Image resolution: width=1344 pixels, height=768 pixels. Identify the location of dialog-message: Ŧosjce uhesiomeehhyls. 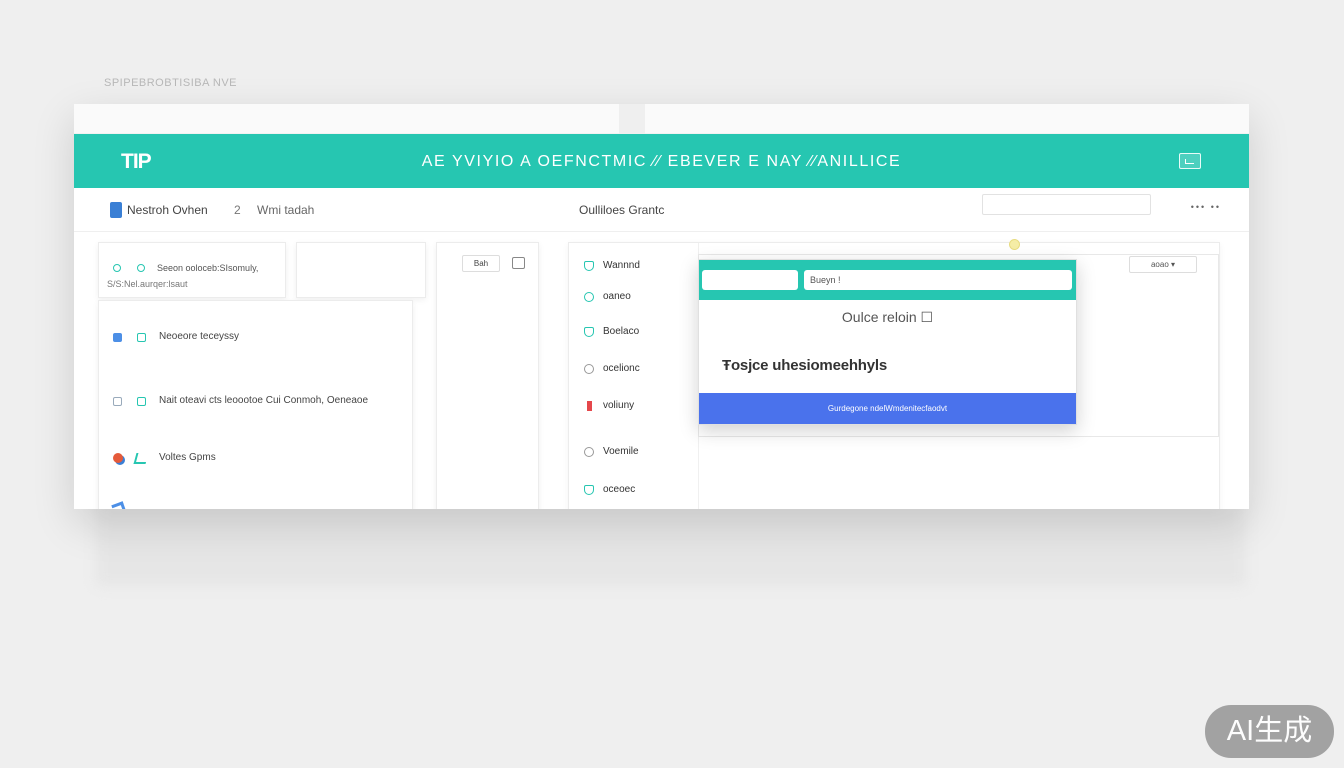
(805, 365).